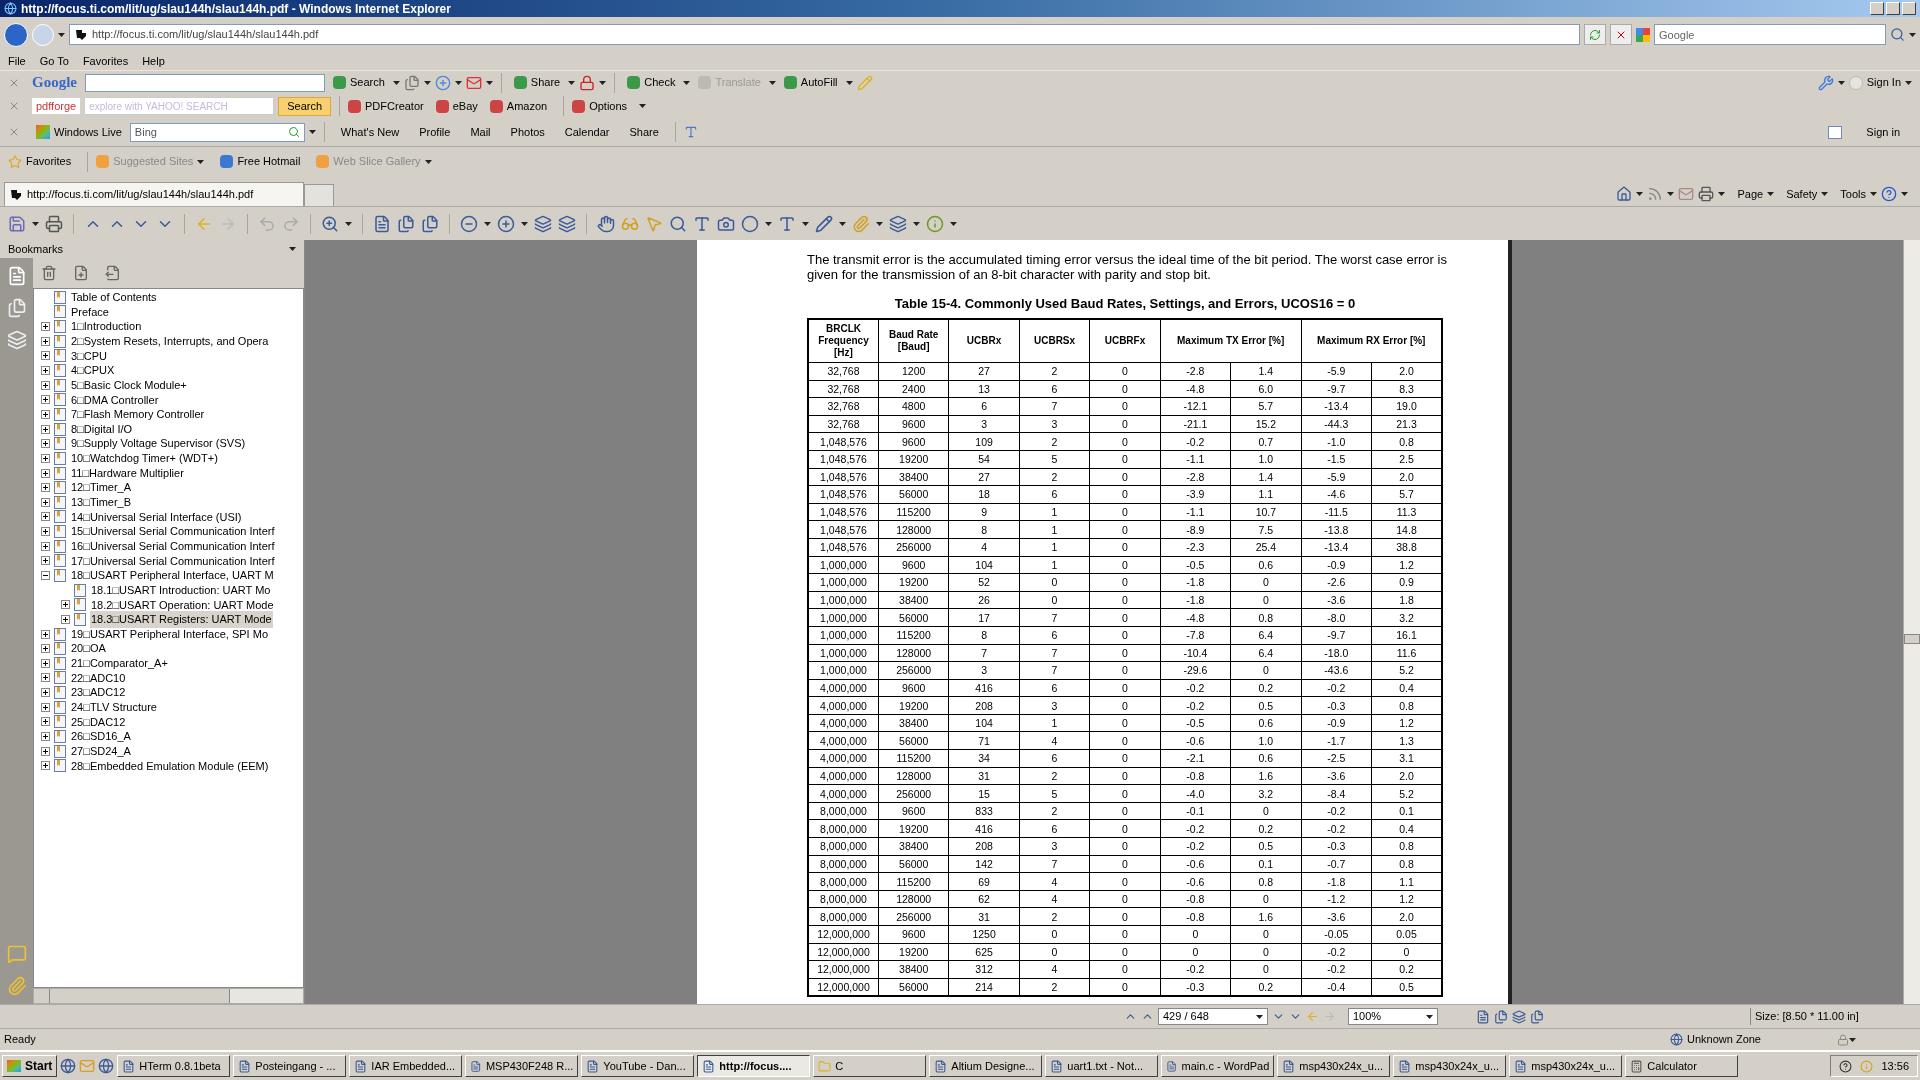  Describe the element at coordinates (170, 341) in the screenshot. I see `bookmark-item: 2□System Resets, Interrupts, and Opera` at that location.